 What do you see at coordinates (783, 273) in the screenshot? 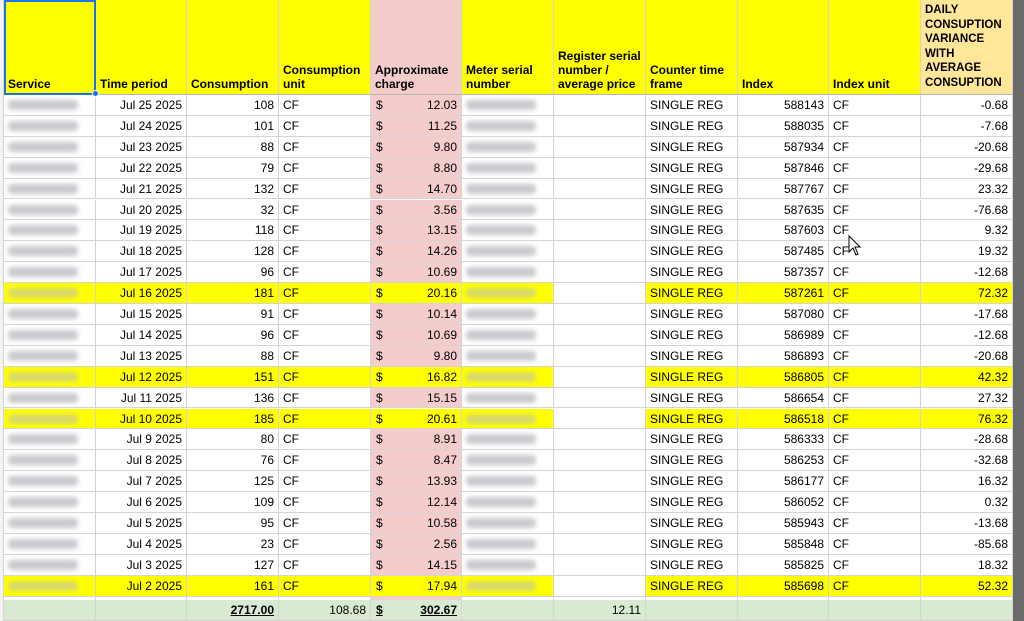
I see `index-cell: 587357` at bounding box center [783, 273].